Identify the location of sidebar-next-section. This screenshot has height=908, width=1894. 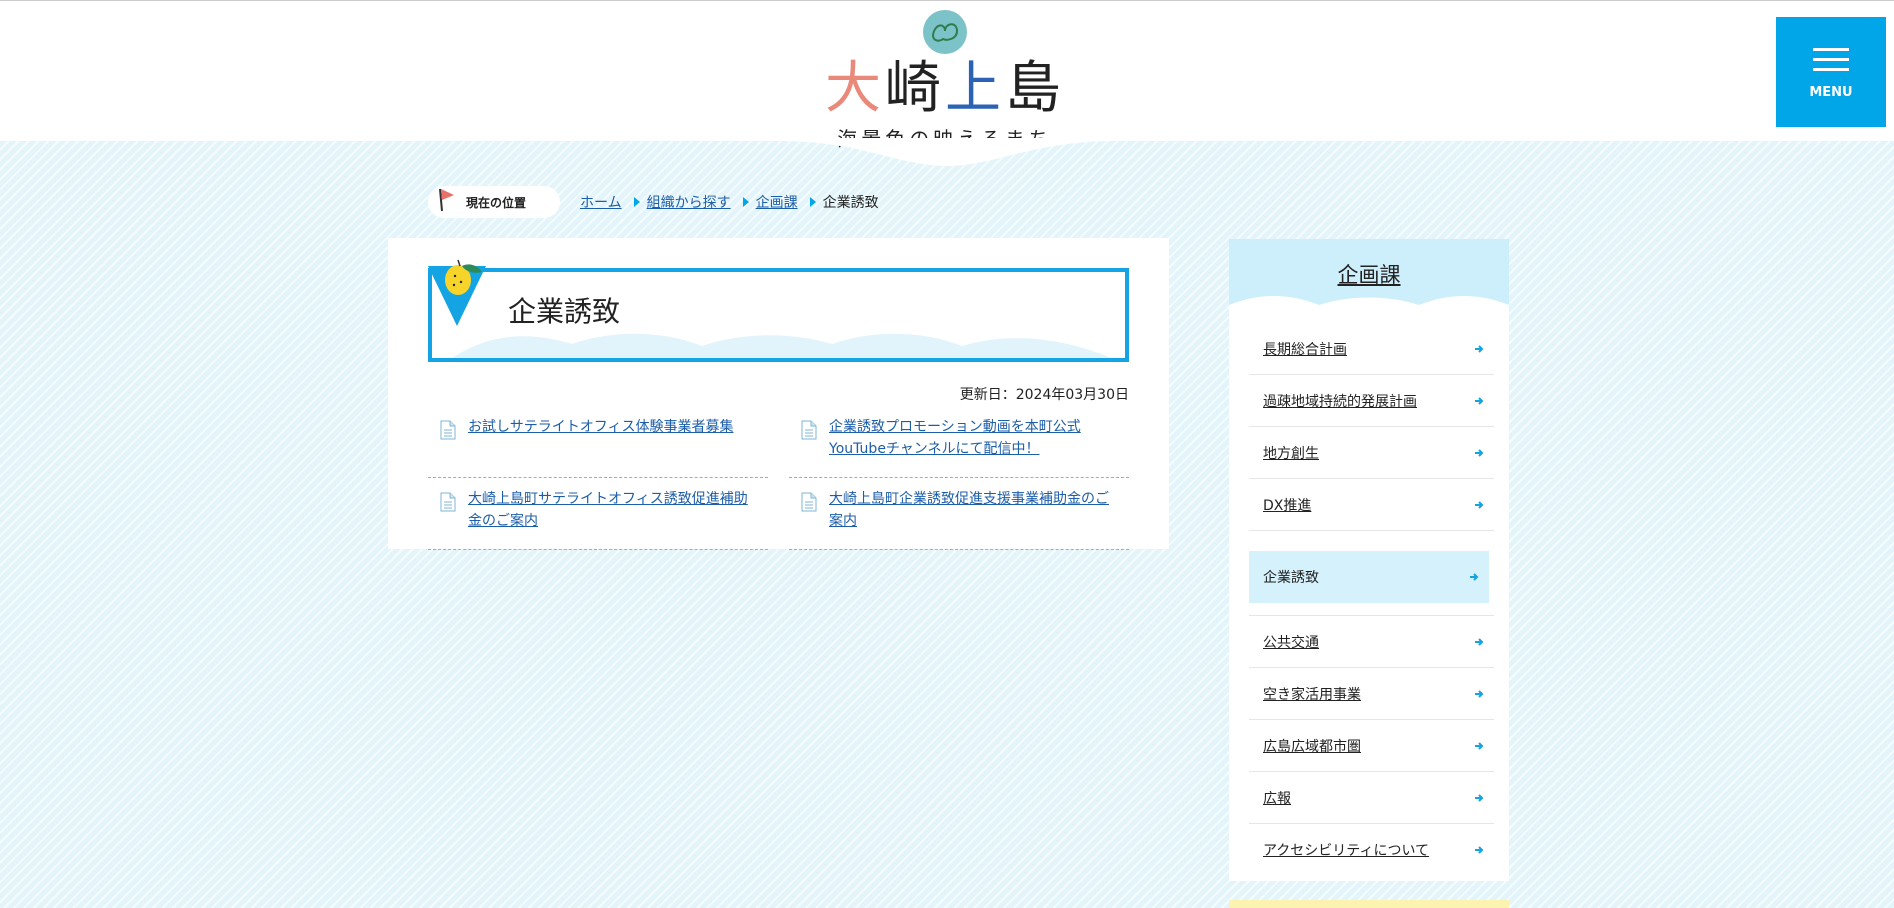
(1369, 904).